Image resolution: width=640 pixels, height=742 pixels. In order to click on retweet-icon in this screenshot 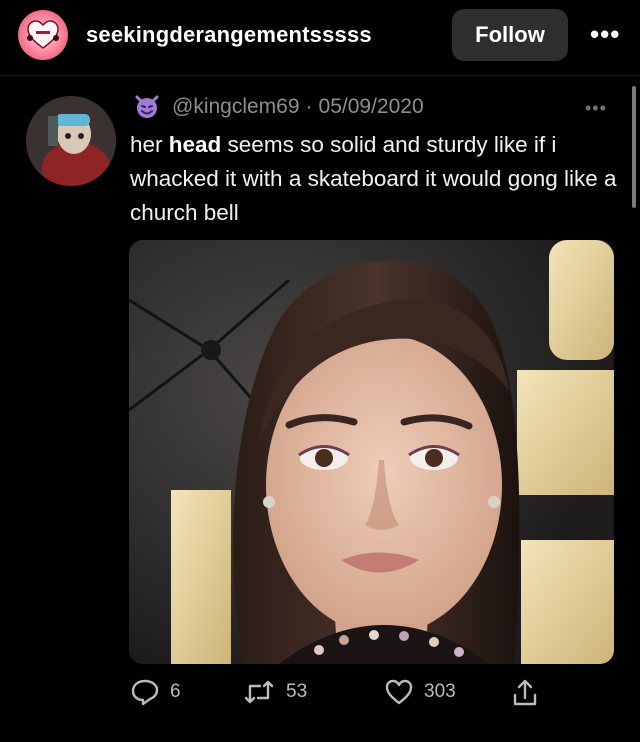, I will do `click(259, 692)`.